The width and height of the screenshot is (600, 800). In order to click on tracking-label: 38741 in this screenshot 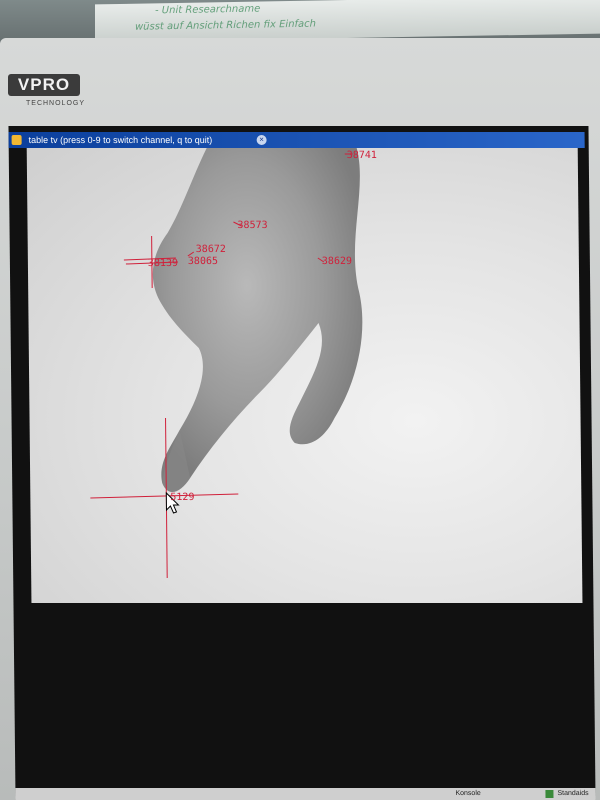, I will do `click(361, 155)`.